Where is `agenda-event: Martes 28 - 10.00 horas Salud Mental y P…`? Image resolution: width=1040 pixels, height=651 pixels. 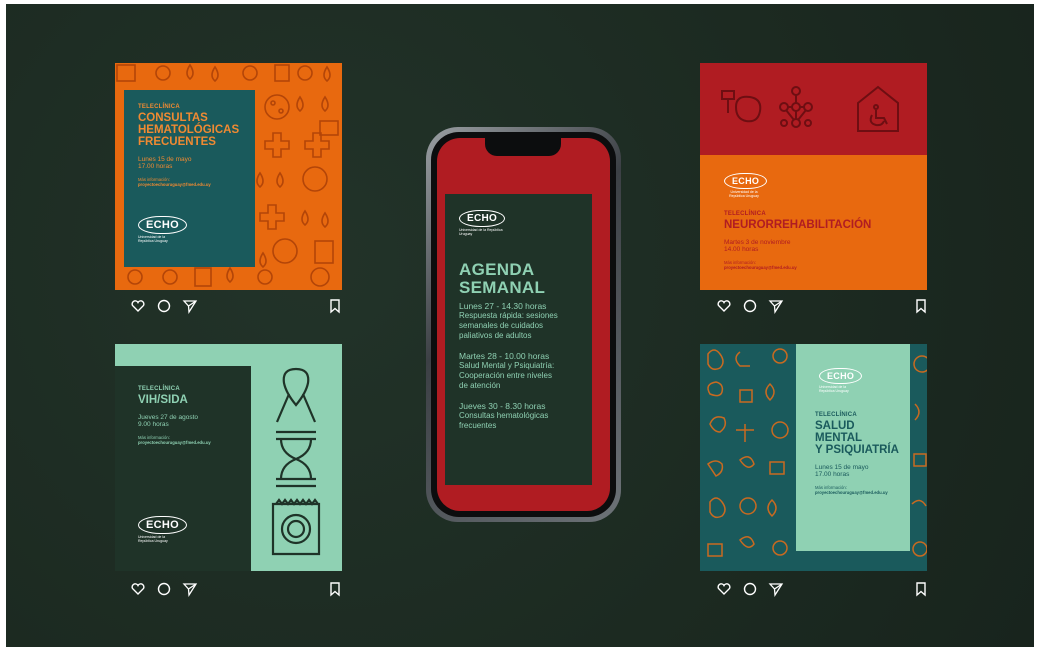
agenda-event: Martes 28 - 10.00 horas Salud Mental y P… is located at coordinates (525, 371).